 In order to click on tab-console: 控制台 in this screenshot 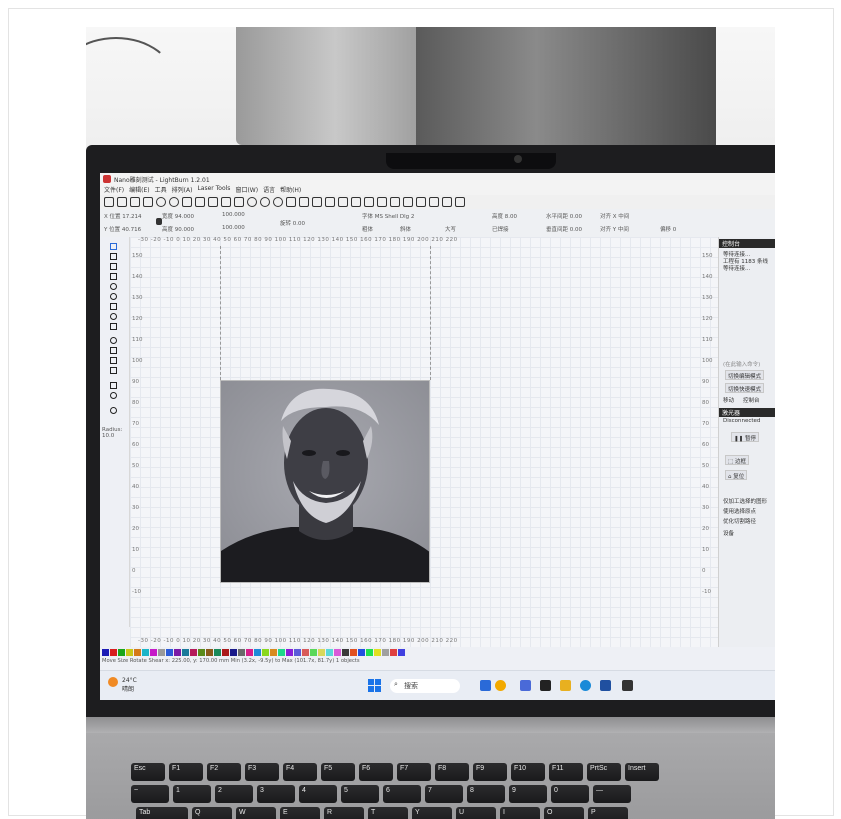, I will do `click(751, 400)`.